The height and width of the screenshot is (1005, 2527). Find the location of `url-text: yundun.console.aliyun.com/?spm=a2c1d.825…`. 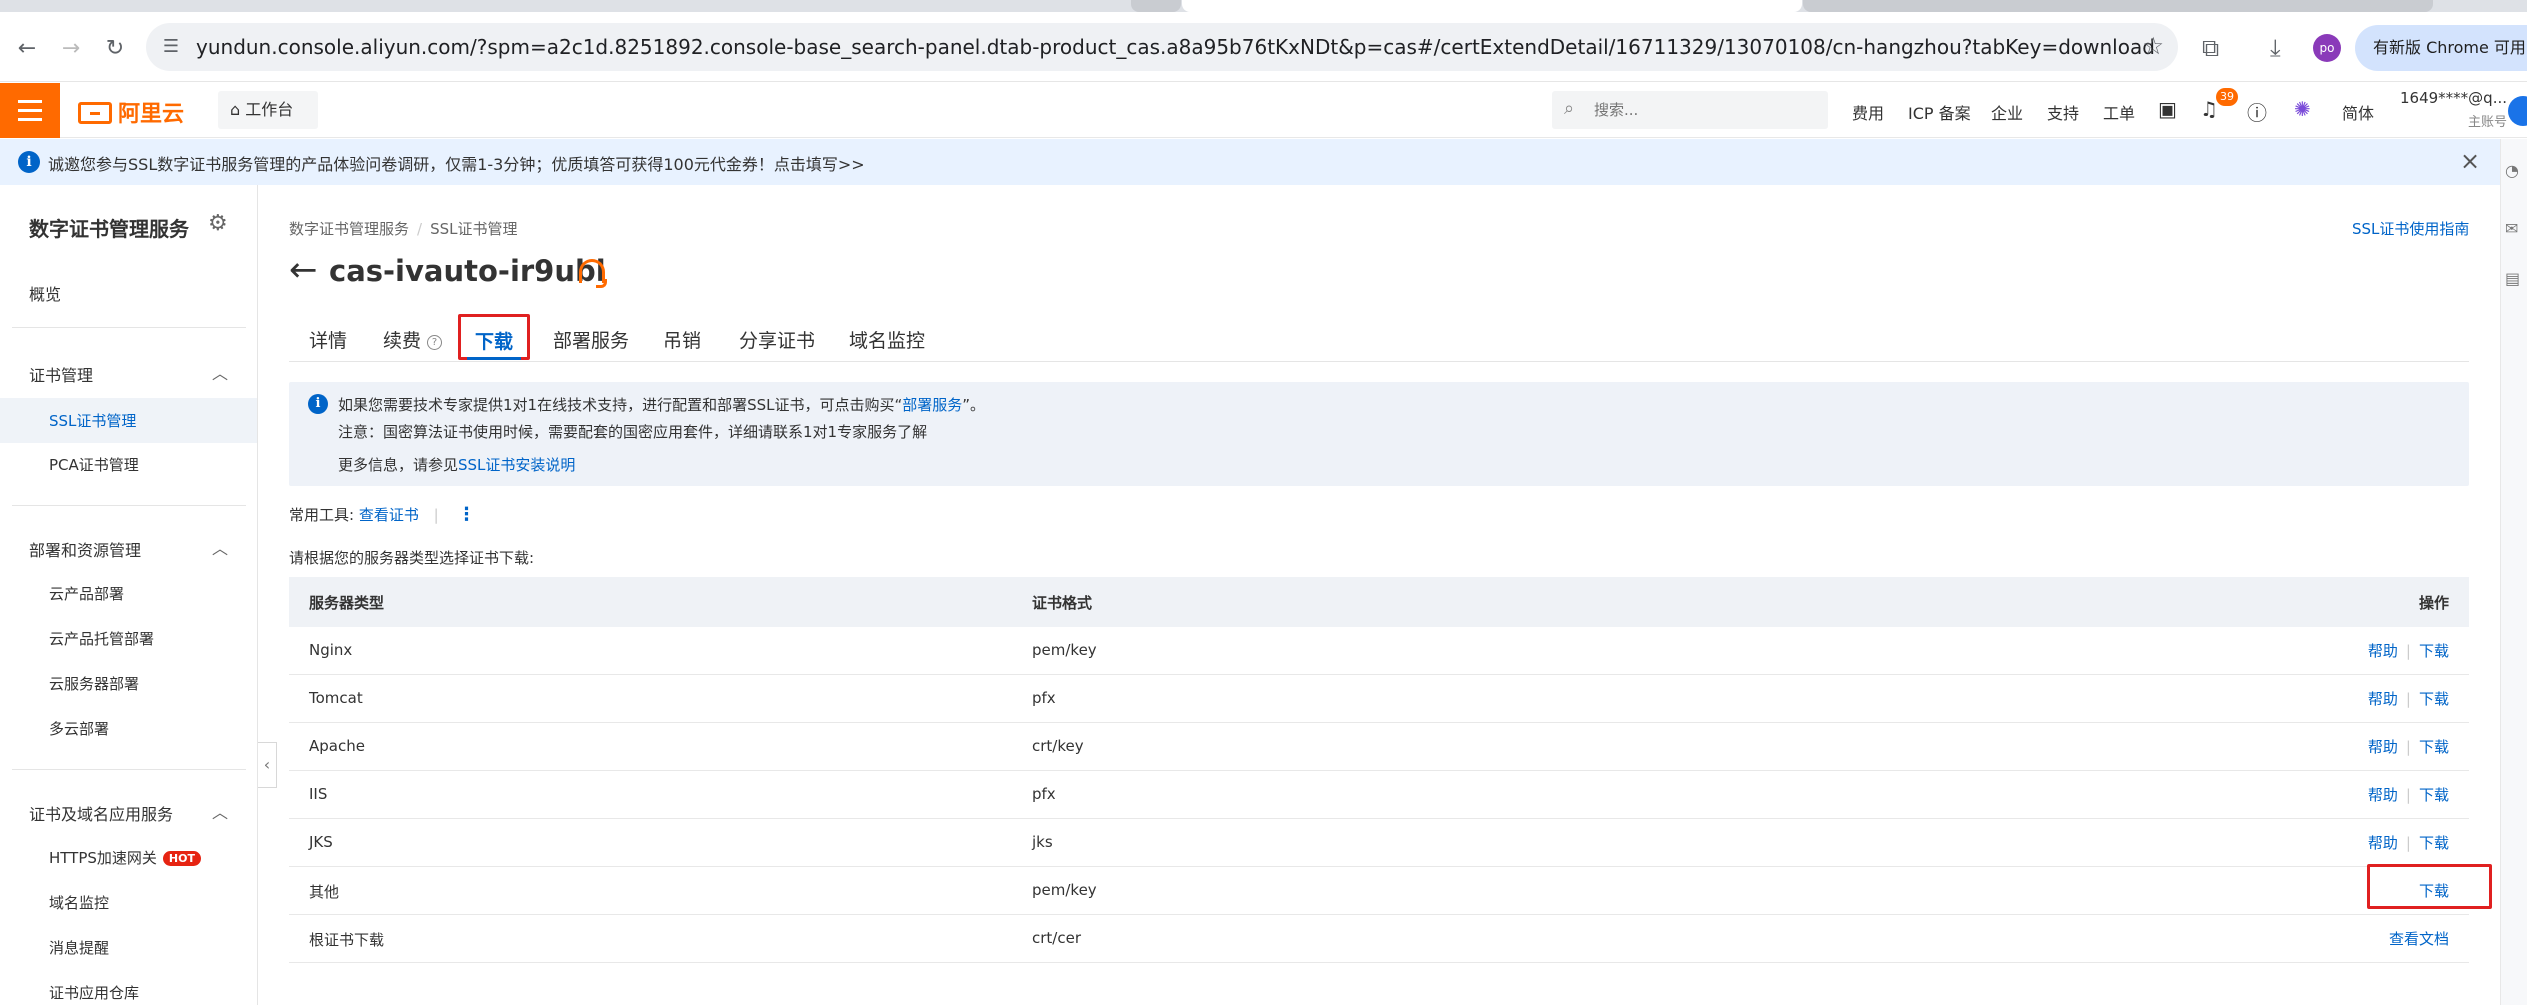

url-text: yundun.console.aliyun.com/?spm=a2c1d.825… is located at coordinates (1175, 47).